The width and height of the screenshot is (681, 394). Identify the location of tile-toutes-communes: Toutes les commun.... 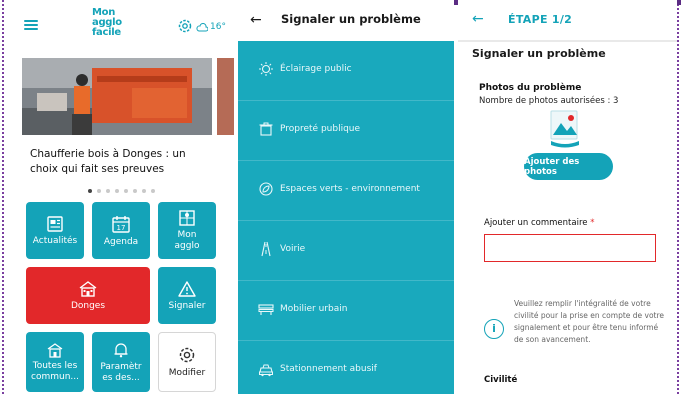
(55, 362).